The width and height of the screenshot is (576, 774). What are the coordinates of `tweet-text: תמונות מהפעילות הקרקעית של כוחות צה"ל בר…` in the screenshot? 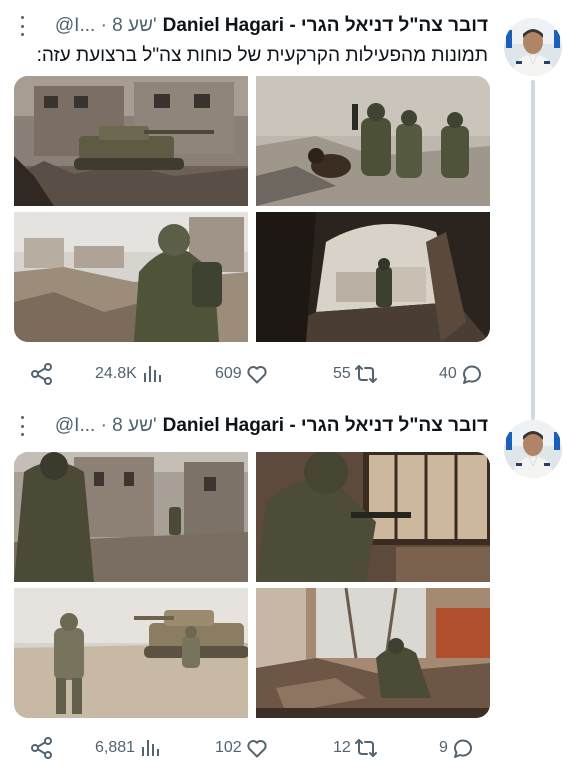 It's located at (262, 55).